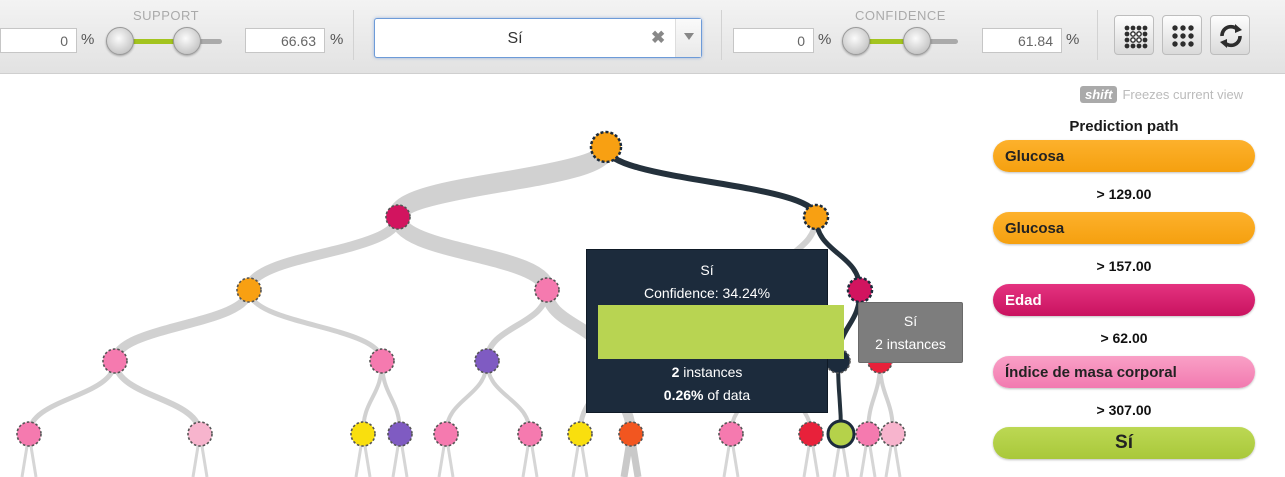 The width and height of the screenshot is (1285, 477). What do you see at coordinates (1073, 39) in the screenshot?
I see `confidence-max-unit: %` at bounding box center [1073, 39].